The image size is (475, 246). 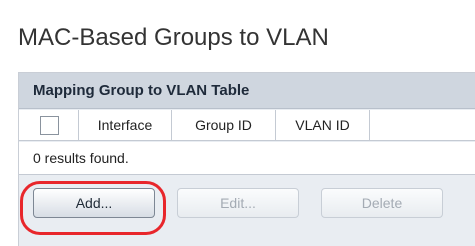 What do you see at coordinates (382, 203) in the screenshot?
I see `delete-button: Delete` at bounding box center [382, 203].